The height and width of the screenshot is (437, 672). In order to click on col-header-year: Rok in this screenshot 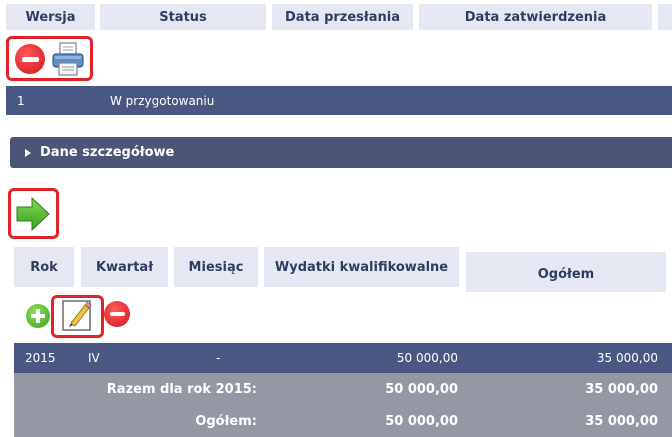, I will do `click(44, 267)`.